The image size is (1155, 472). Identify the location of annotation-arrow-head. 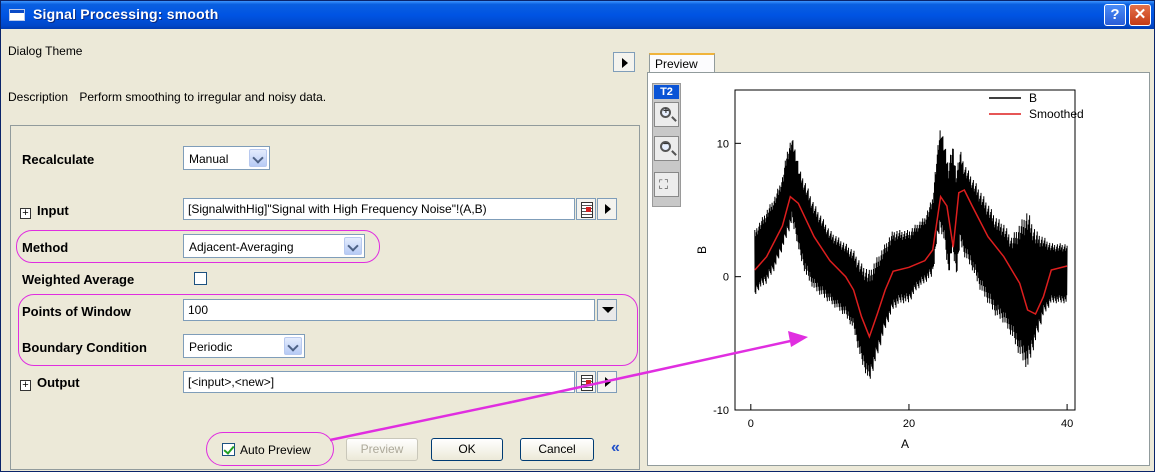
(798, 339).